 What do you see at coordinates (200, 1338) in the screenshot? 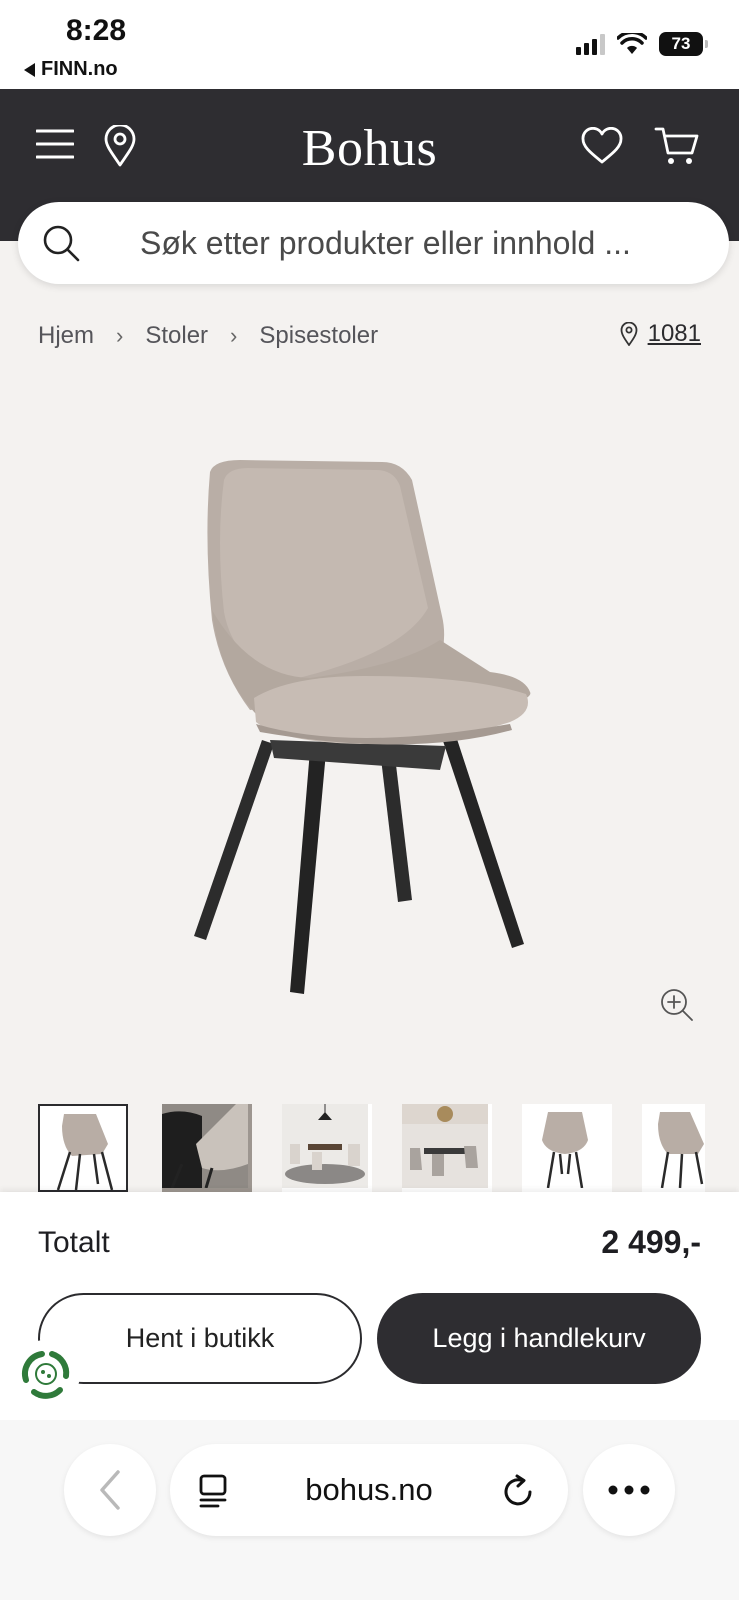
I see `pickup-in-store-button: Hent i butikk` at bounding box center [200, 1338].